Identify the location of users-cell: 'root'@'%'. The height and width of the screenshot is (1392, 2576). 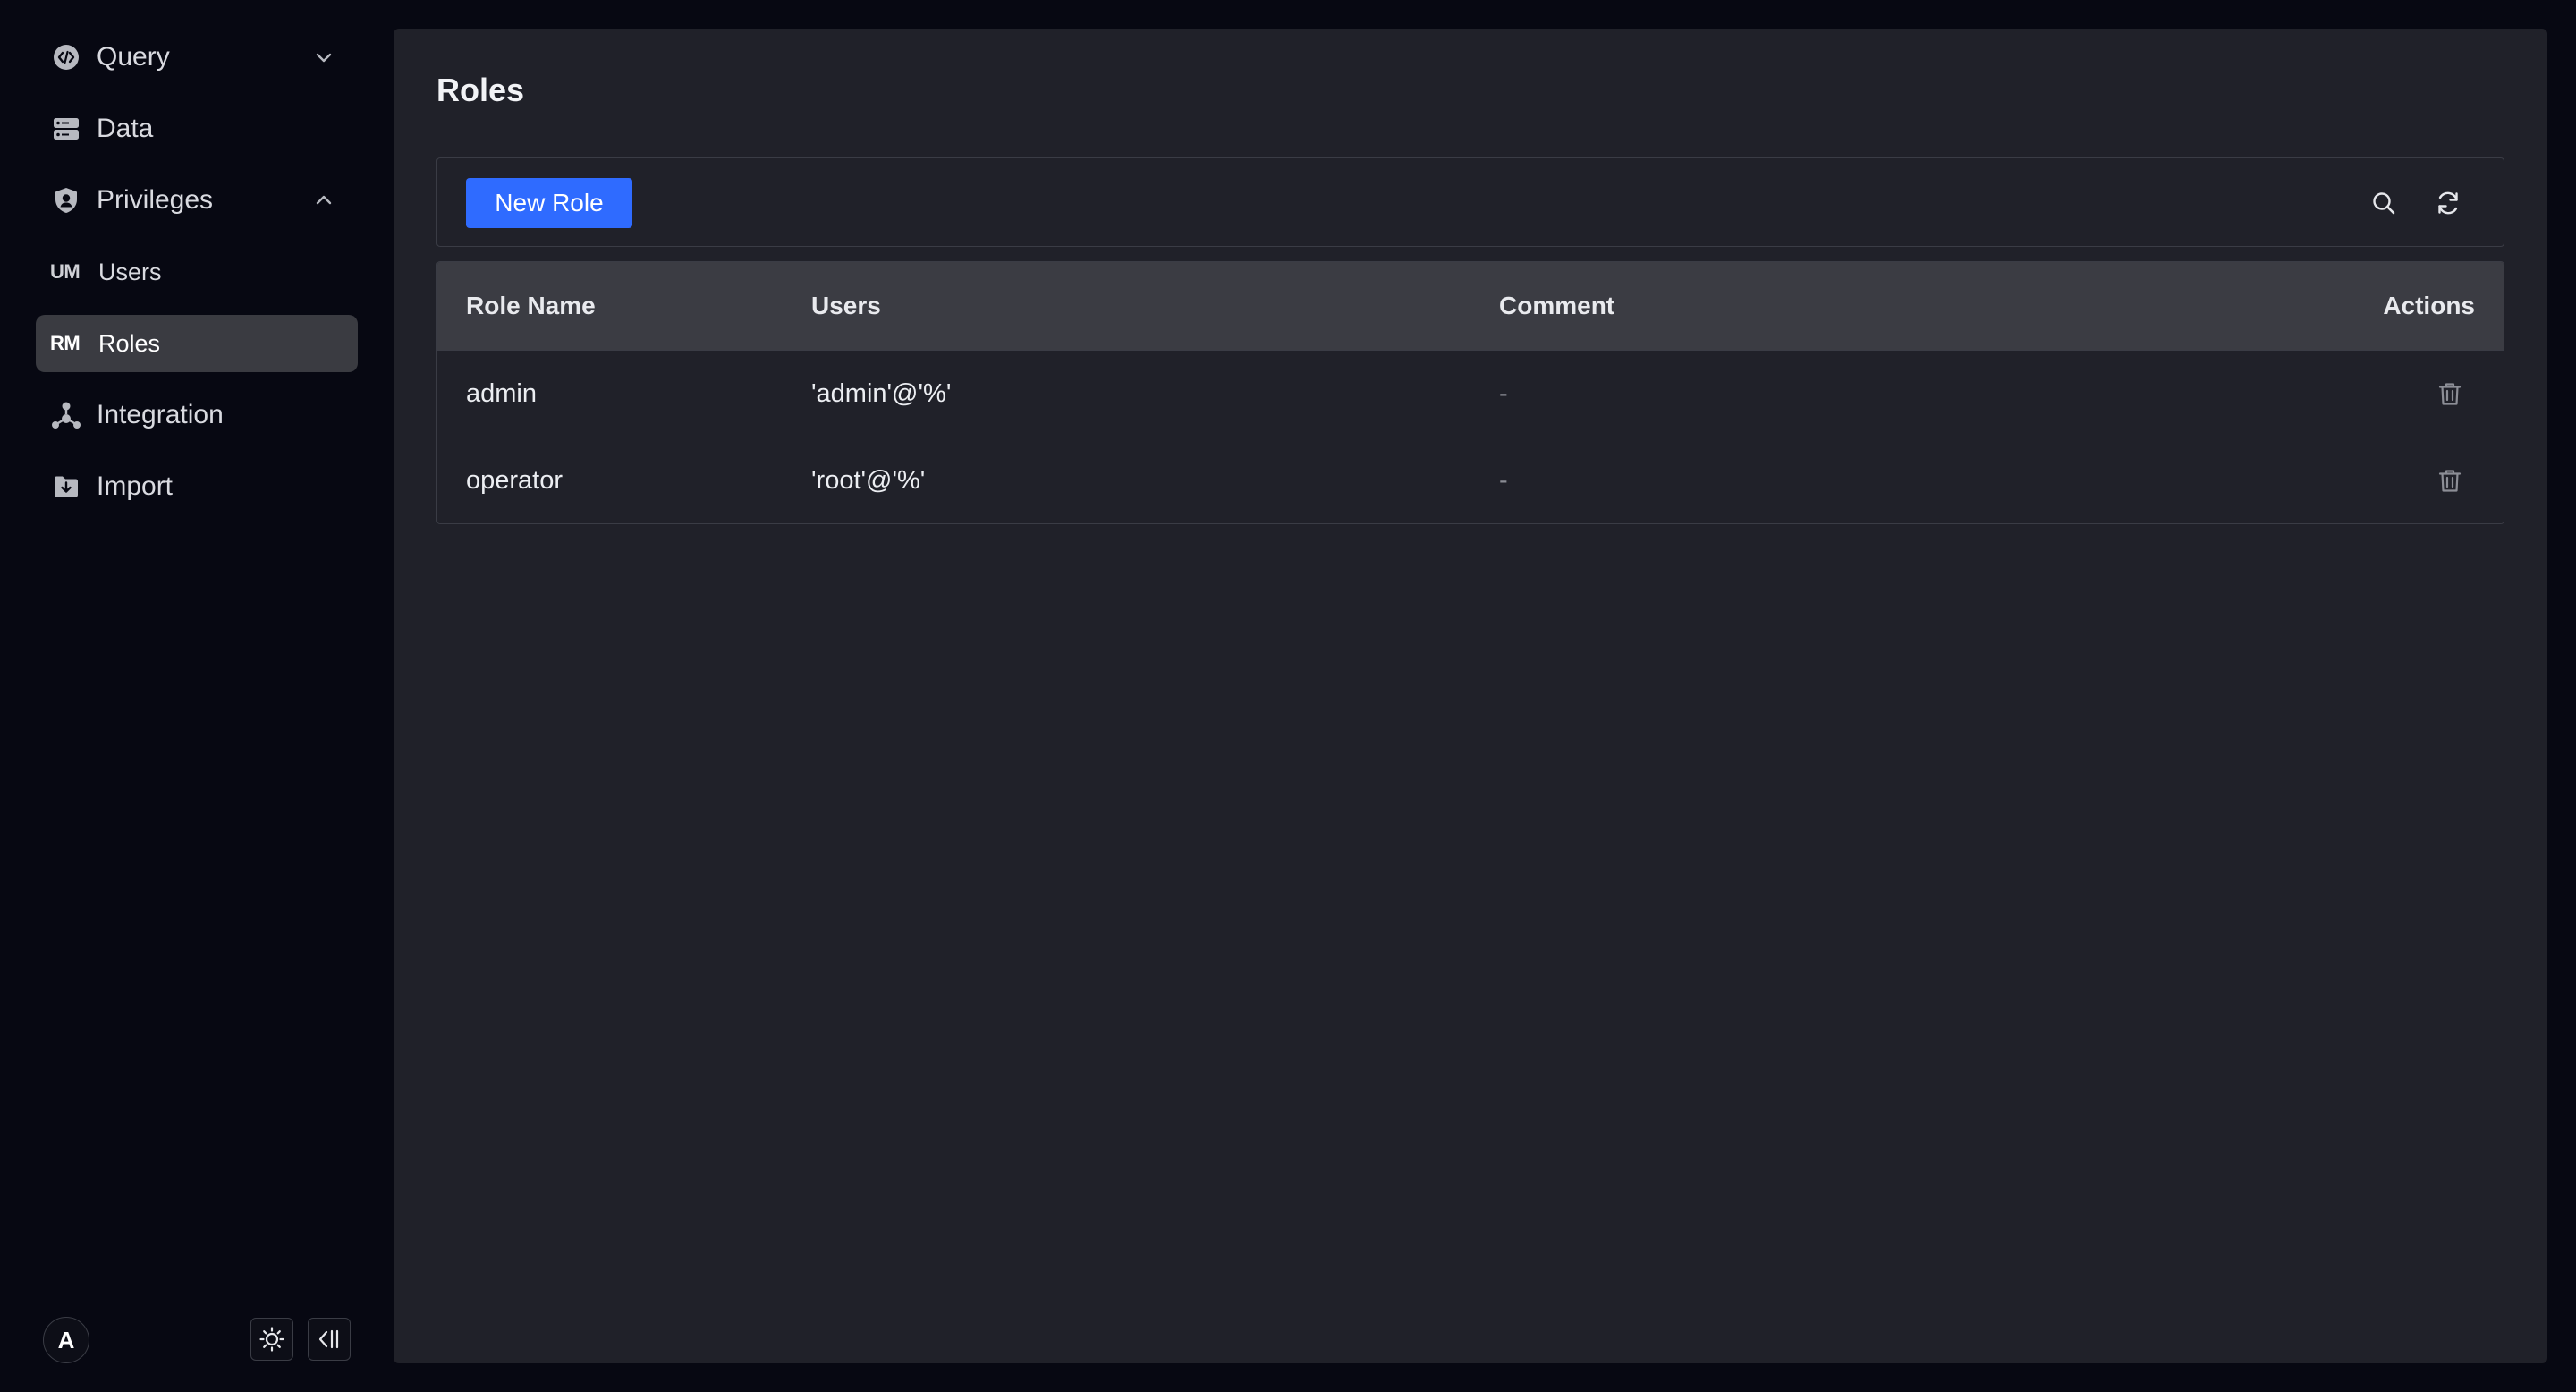
(868, 480).